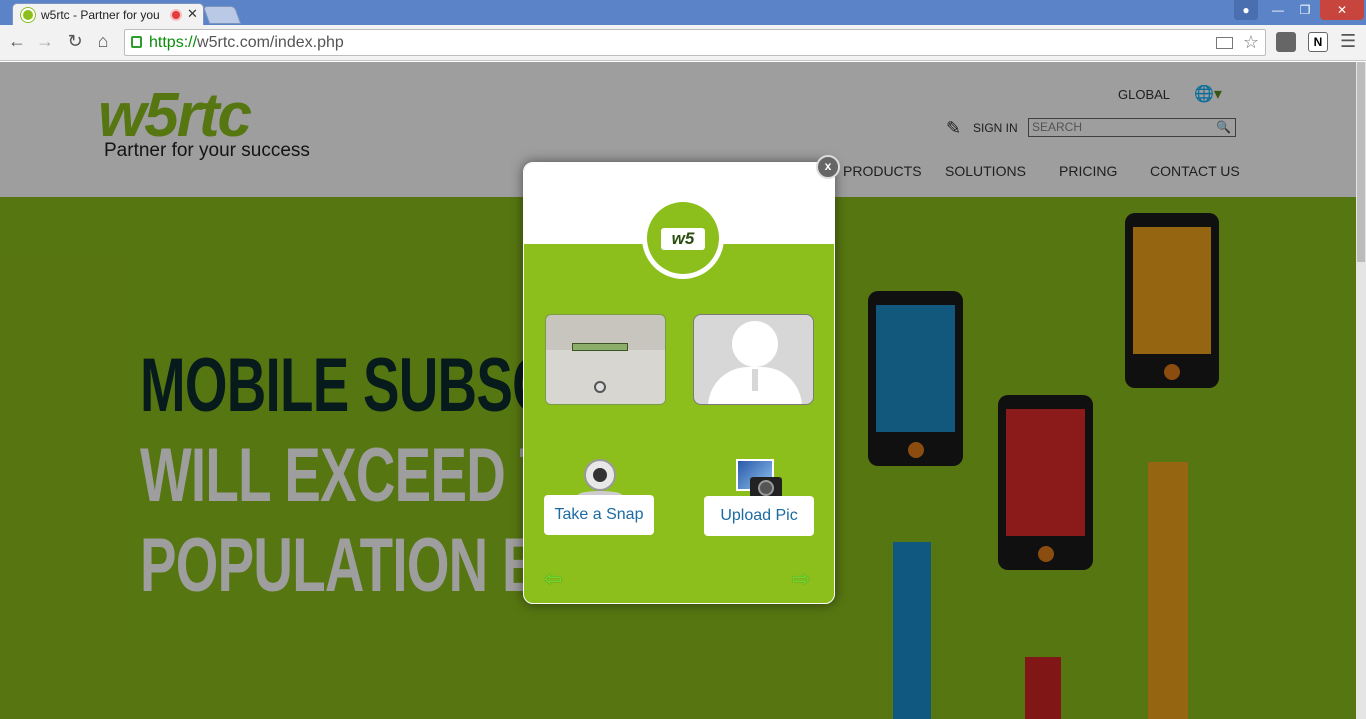 This screenshot has height=719, width=1366. I want to click on camera-permission-icon, so click(1224, 43).